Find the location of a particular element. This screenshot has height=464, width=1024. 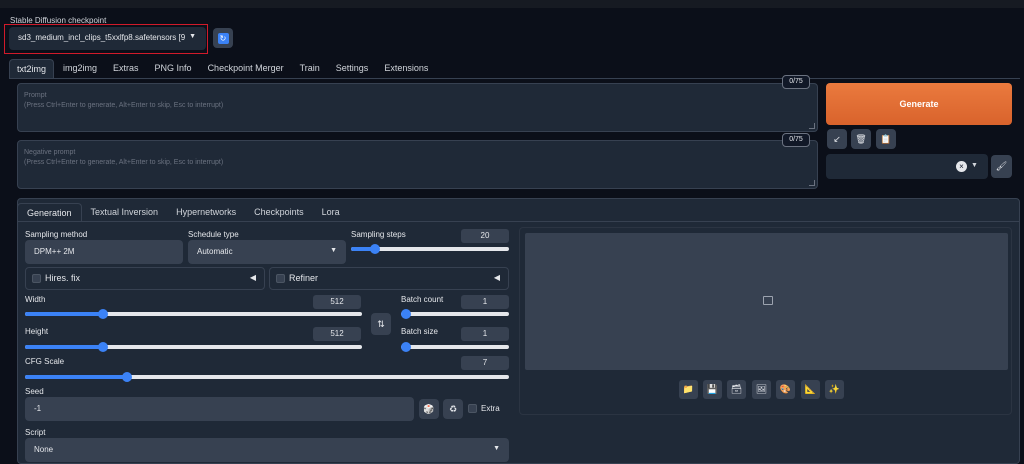

tab-settings: Settings is located at coordinates (352, 69).